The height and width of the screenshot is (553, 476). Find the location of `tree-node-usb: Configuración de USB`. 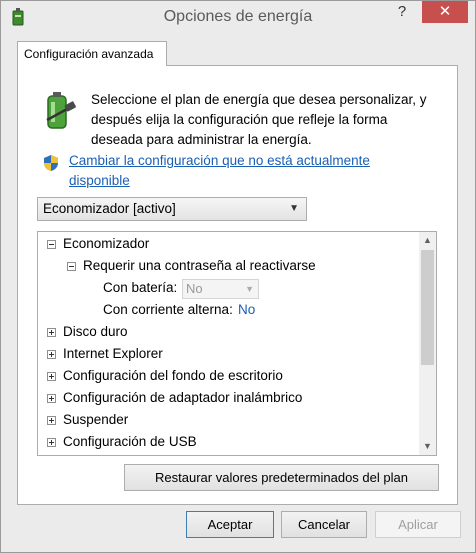

tree-node-usb: Configuración de USB is located at coordinates (228, 442).